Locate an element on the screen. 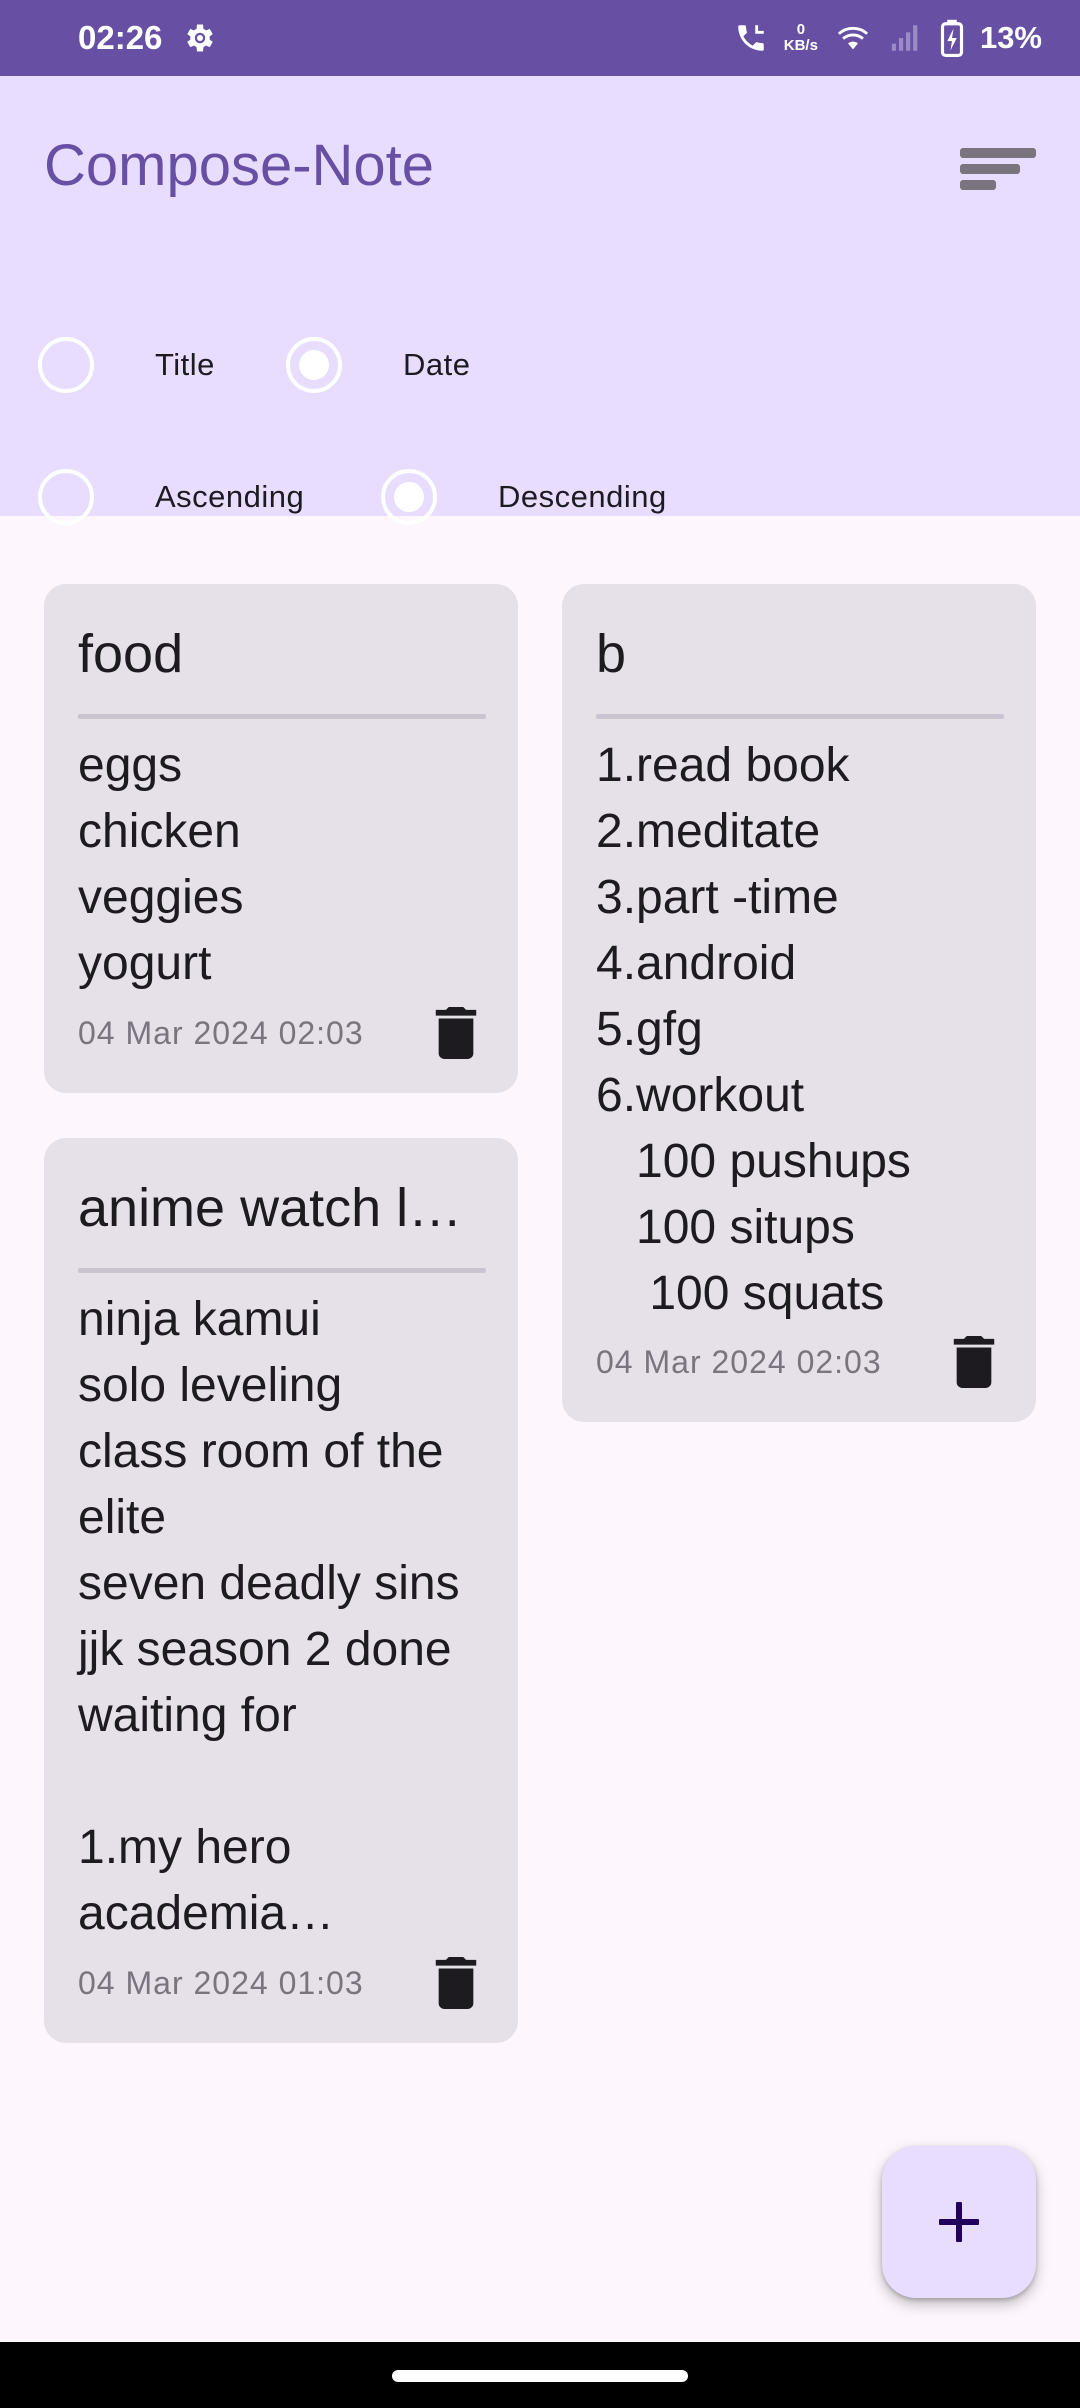  home-gesture-handle is located at coordinates (540, 2376).